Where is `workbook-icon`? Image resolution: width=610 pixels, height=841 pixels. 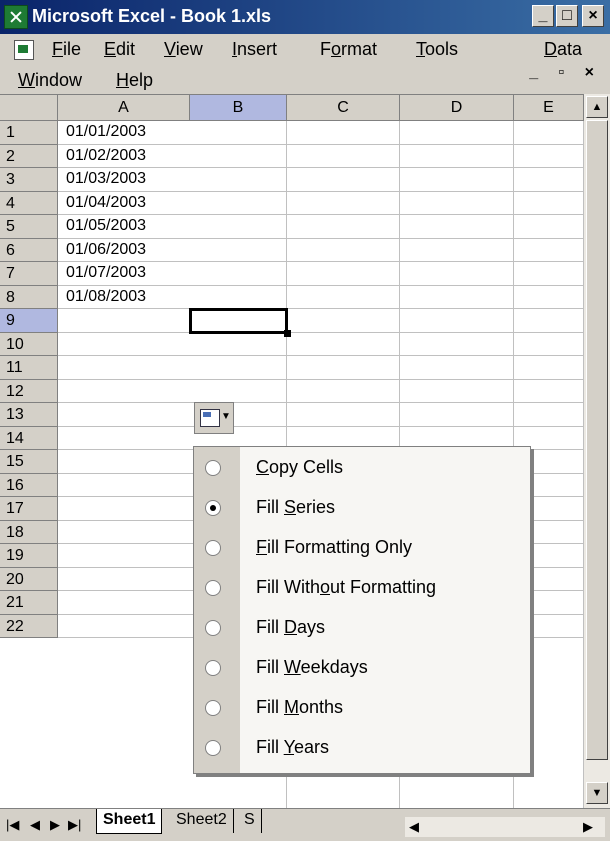 workbook-icon is located at coordinates (24, 50).